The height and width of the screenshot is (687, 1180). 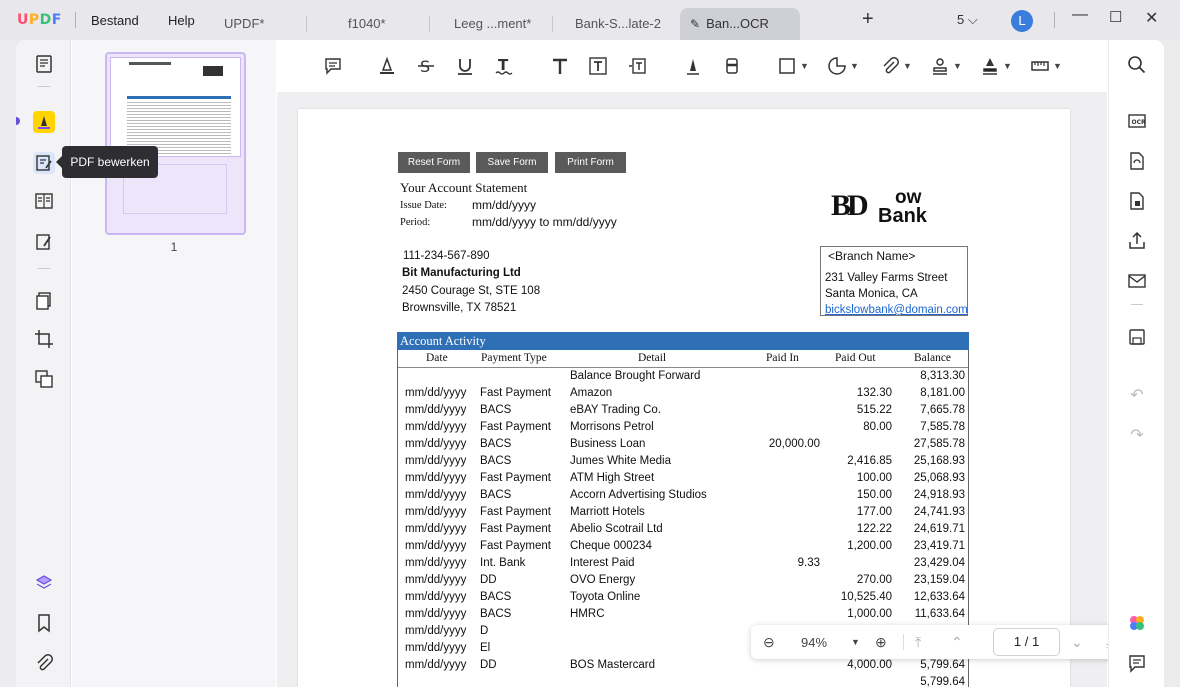 I want to click on print-form-button: Print Form, so click(x=590, y=162).